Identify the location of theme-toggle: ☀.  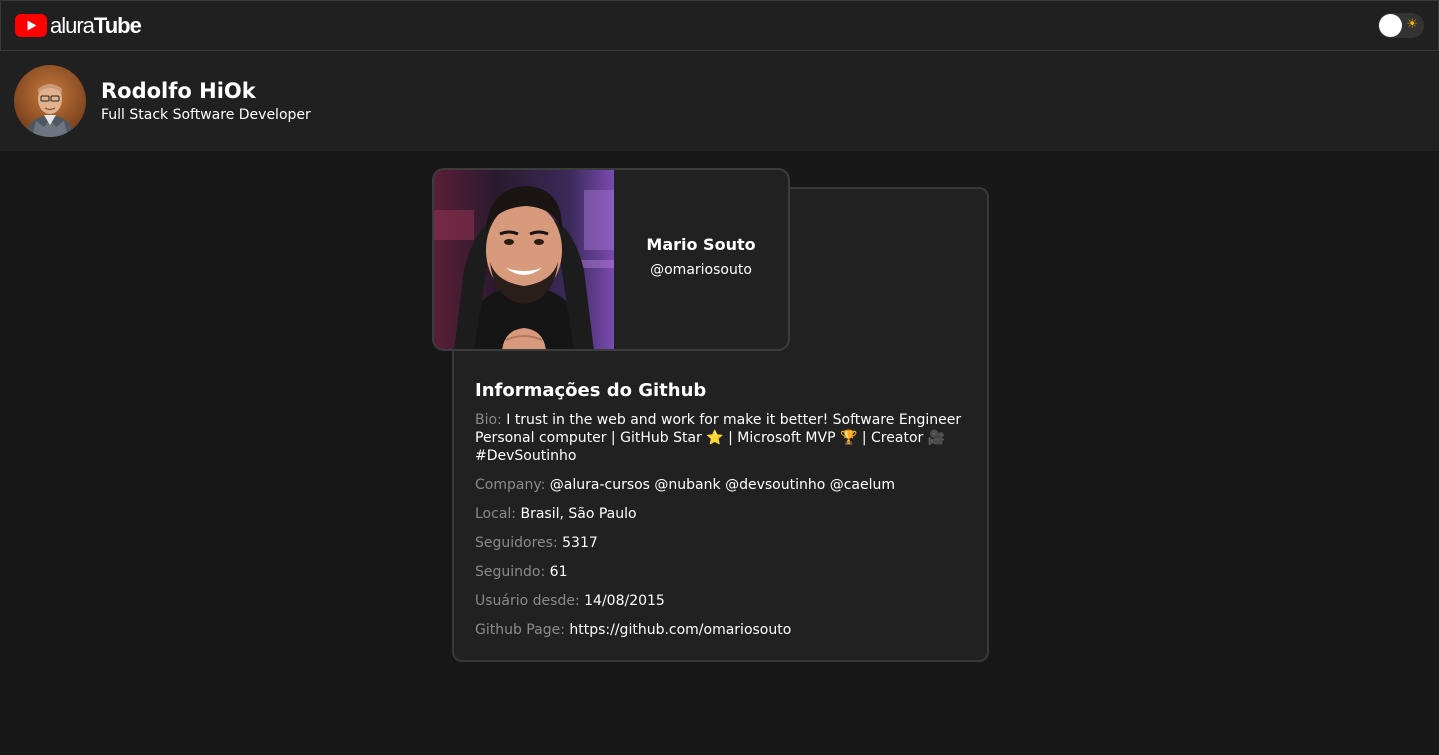
(1401, 25).